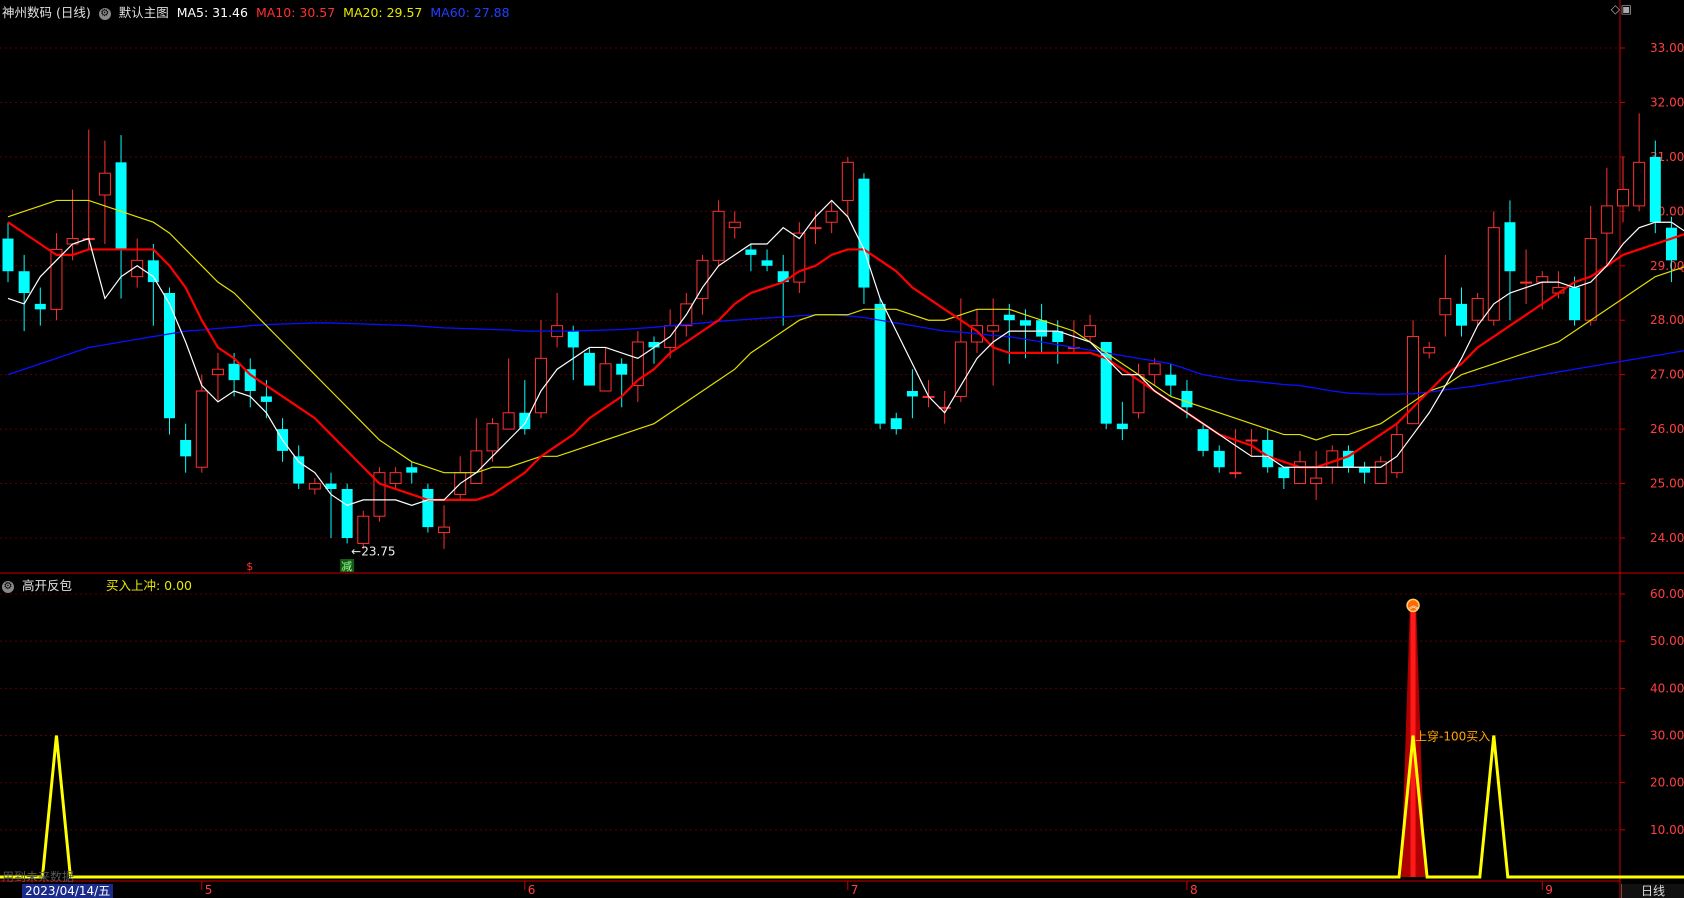 This screenshot has height=898, width=1684. What do you see at coordinates (845, 354) in the screenshot?
I see `ma60-line` at bounding box center [845, 354].